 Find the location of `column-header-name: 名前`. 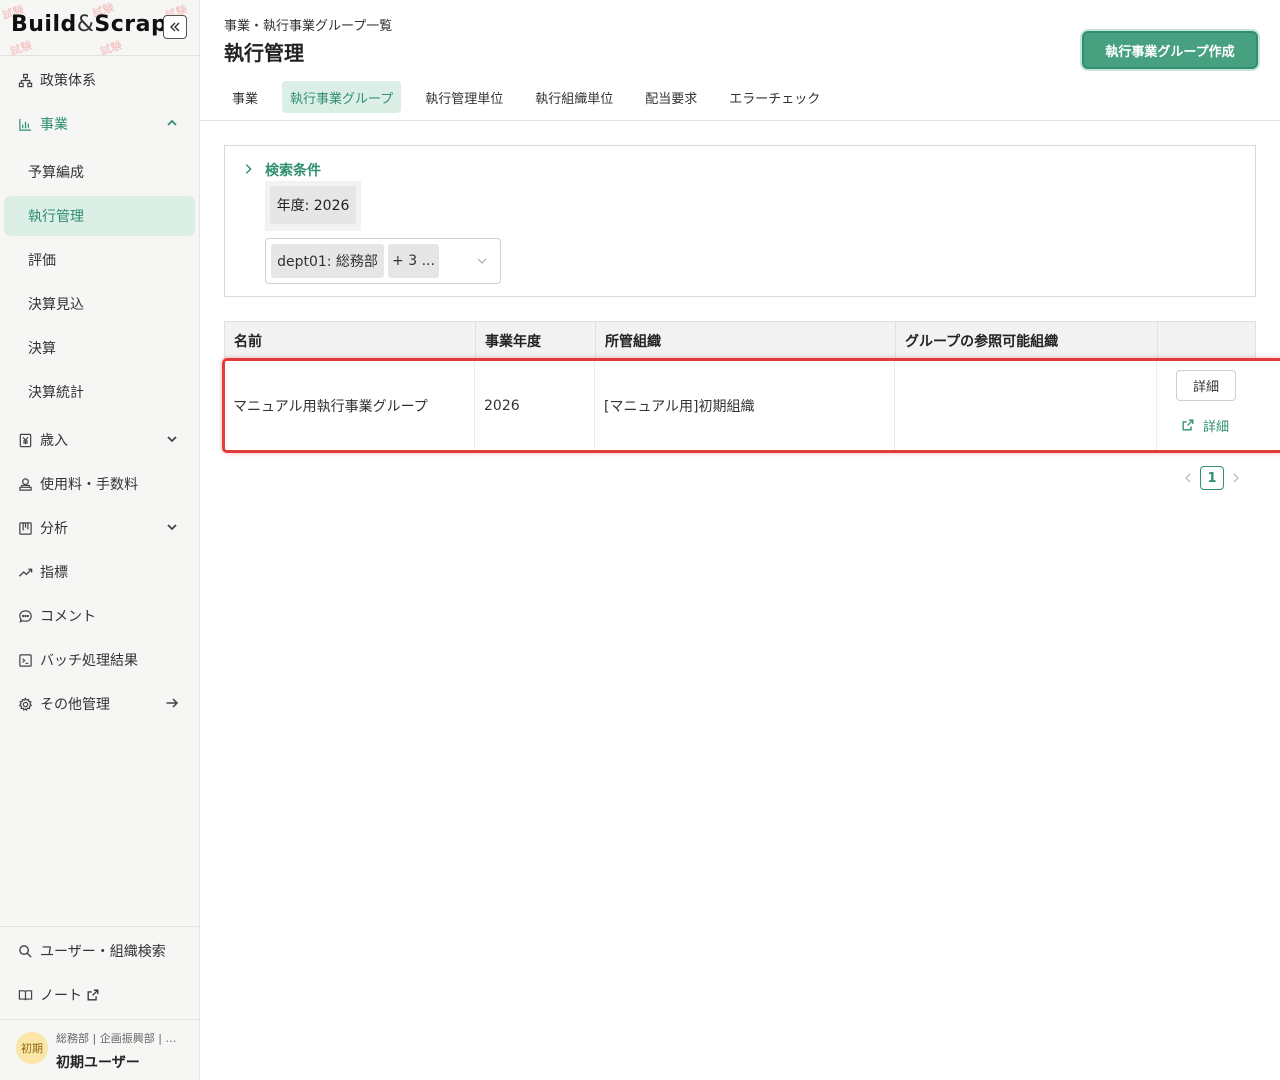

column-header-name: 名前 is located at coordinates (350, 341).